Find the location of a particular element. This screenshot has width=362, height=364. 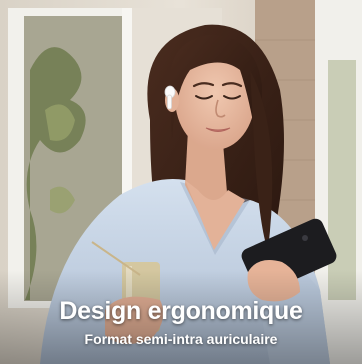

right-window-glass is located at coordinates (342, 180).